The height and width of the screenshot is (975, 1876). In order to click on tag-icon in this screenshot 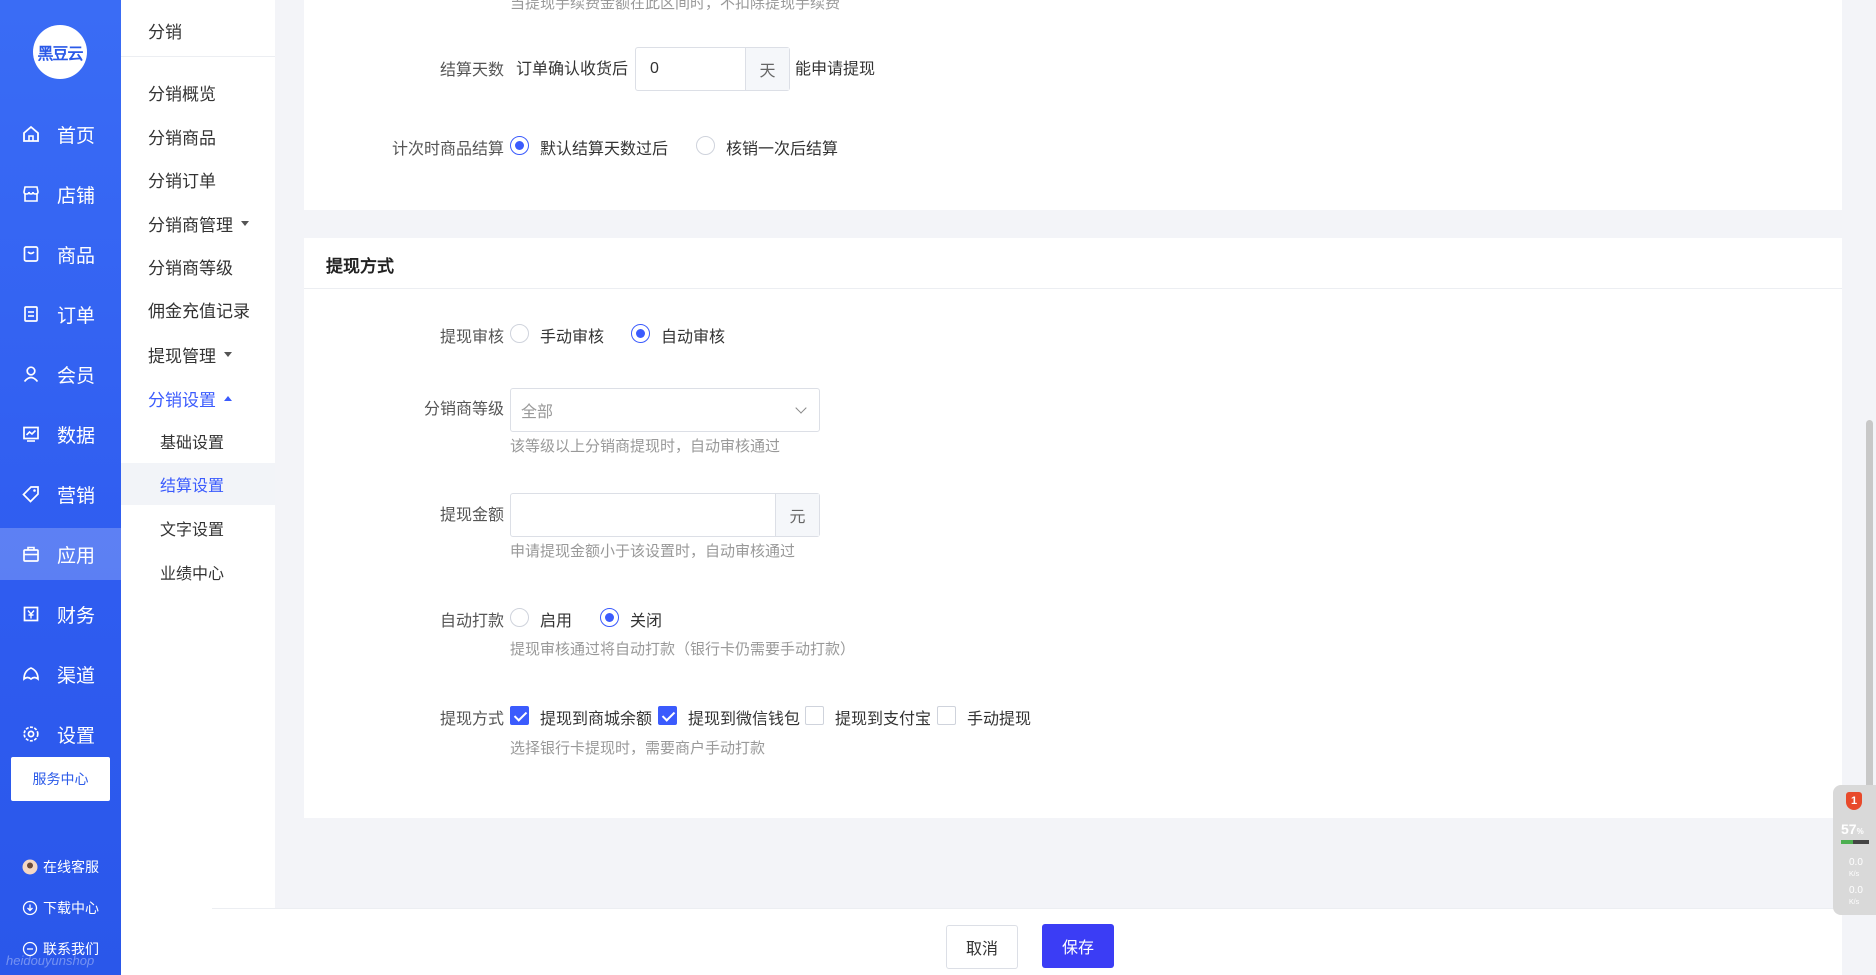, I will do `click(31, 494)`.